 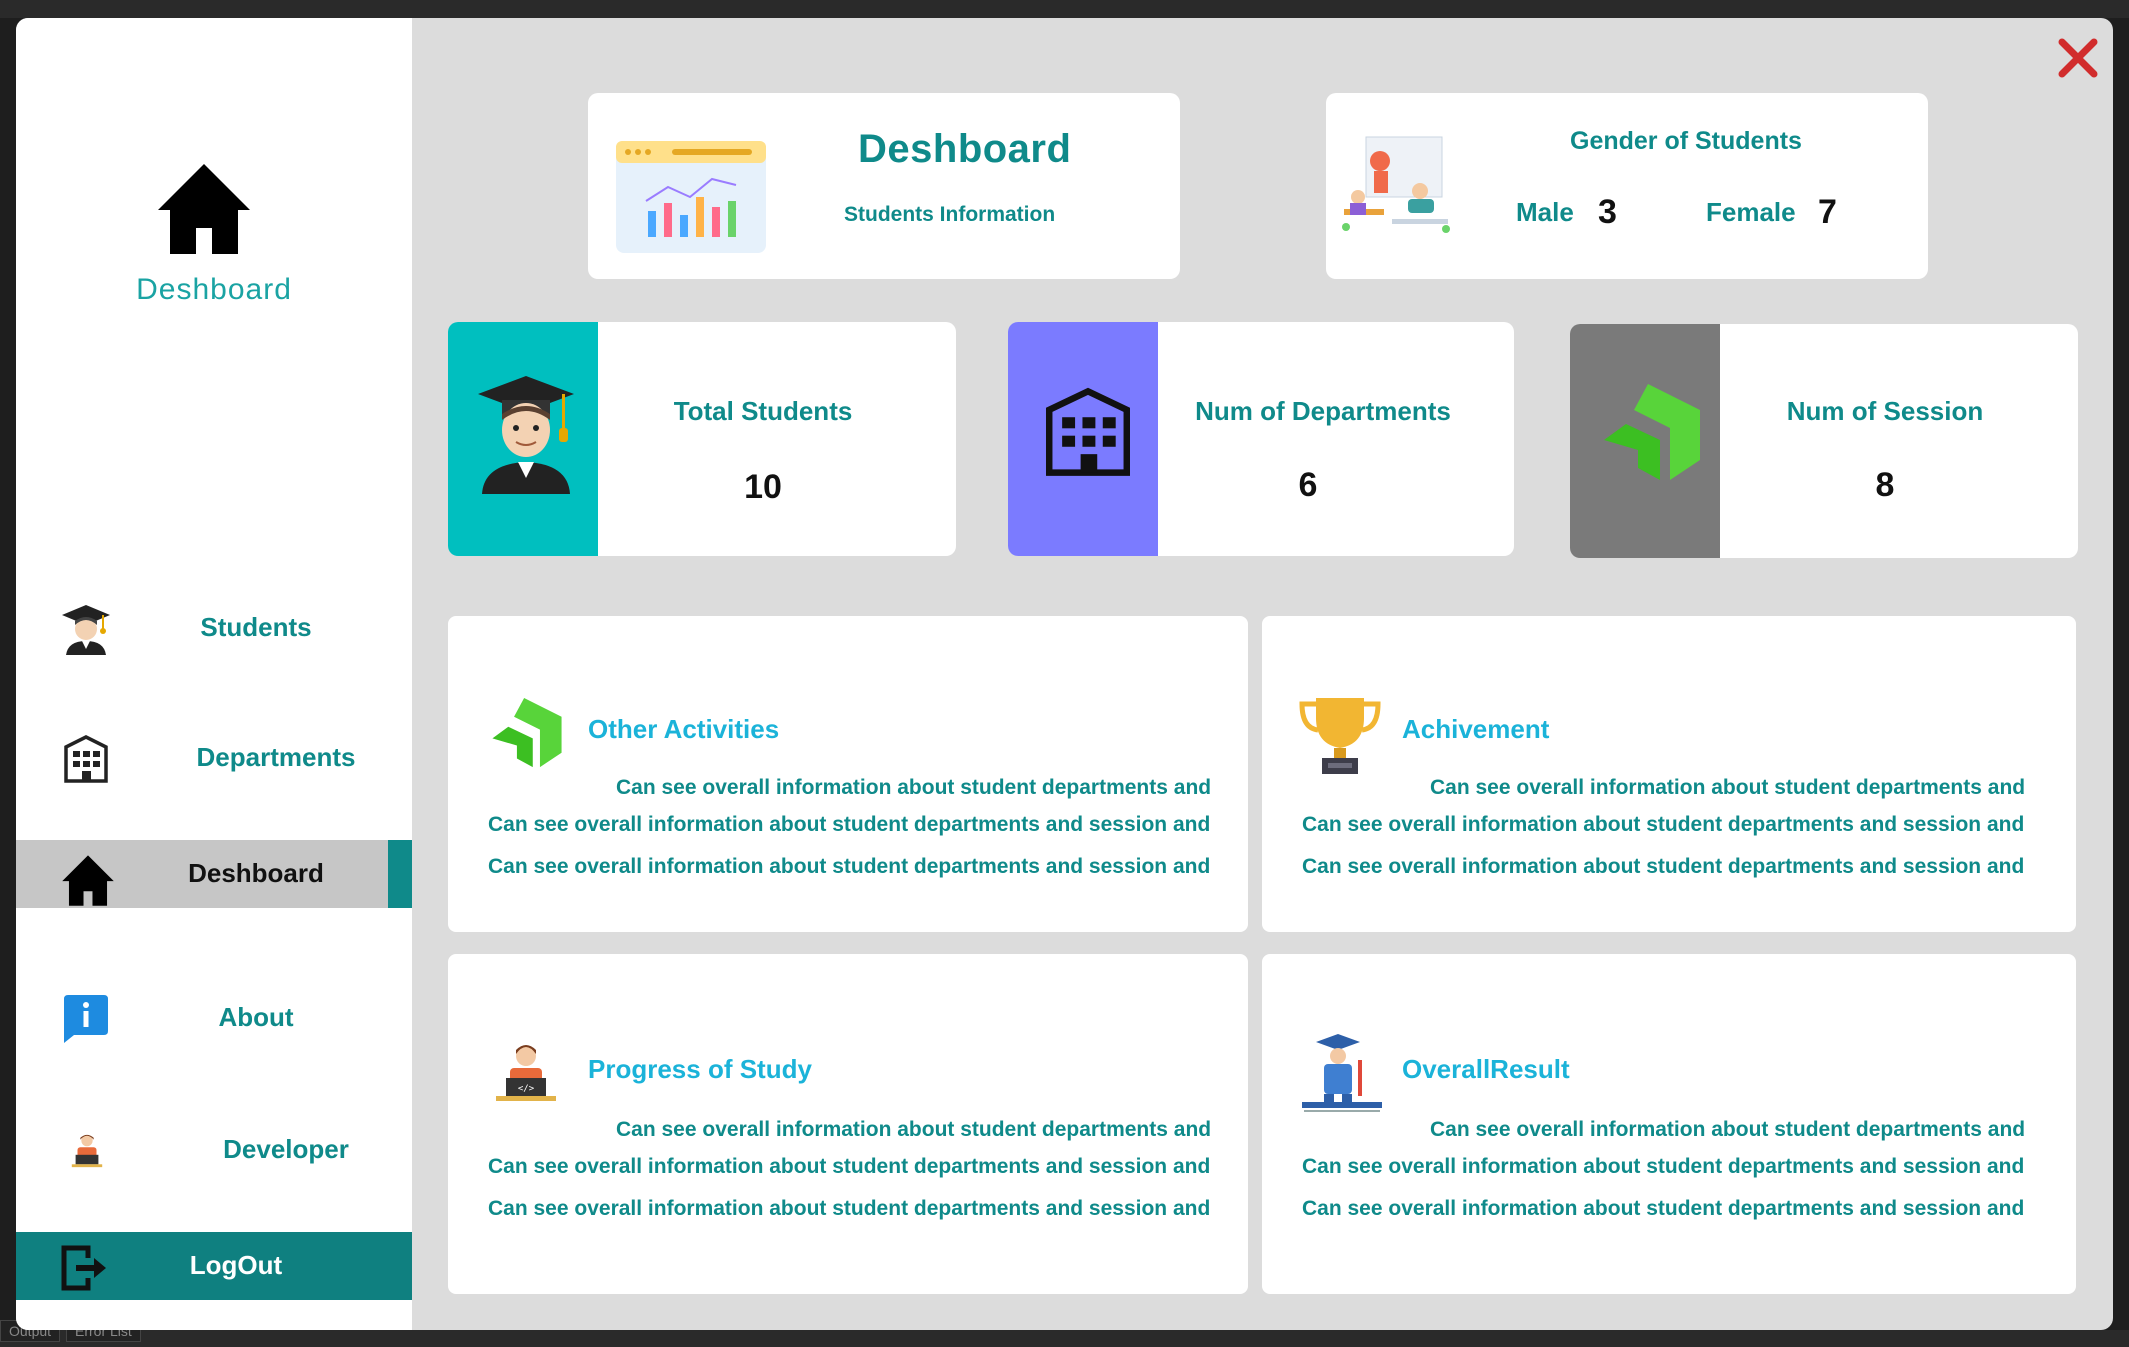 What do you see at coordinates (1486, 1069) in the screenshot?
I see `info-card-title: OverallResult` at bounding box center [1486, 1069].